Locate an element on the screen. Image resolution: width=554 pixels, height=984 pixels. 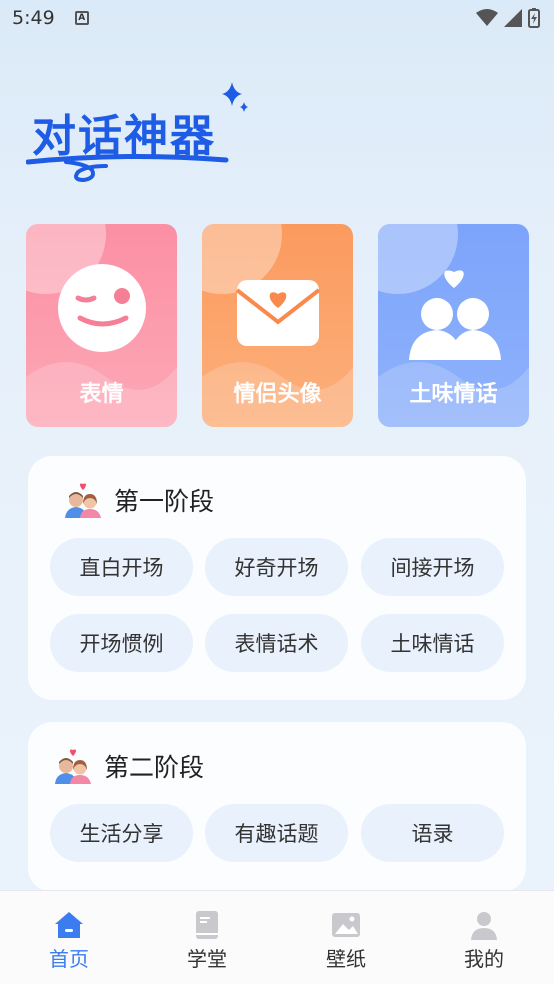
chip-love-words: 土味情话 is located at coordinates (432, 643).